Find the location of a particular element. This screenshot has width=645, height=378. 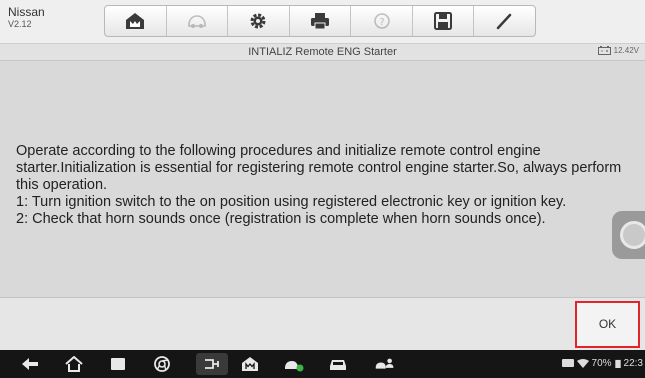

print-button is located at coordinates (321, 21).